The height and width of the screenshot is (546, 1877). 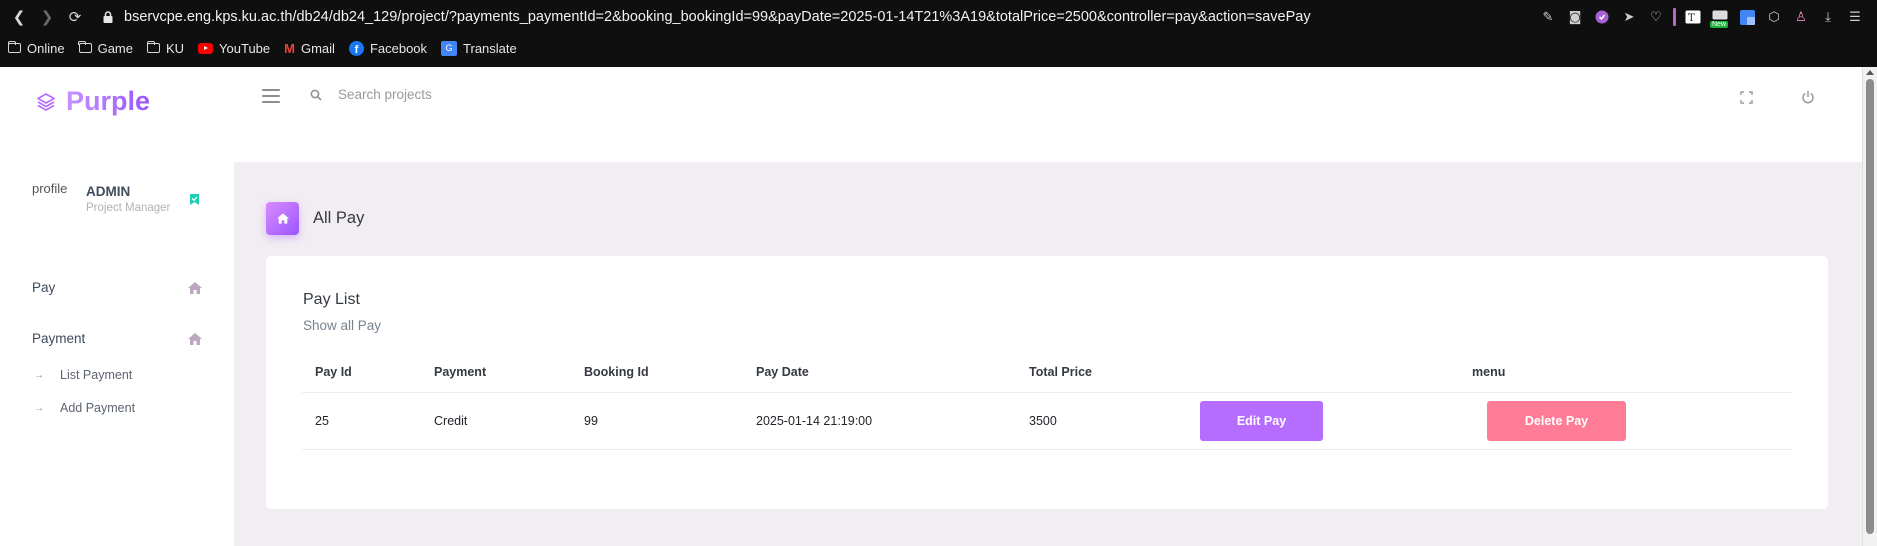 I want to click on card-description: Show all Pay, so click(x=342, y=325).